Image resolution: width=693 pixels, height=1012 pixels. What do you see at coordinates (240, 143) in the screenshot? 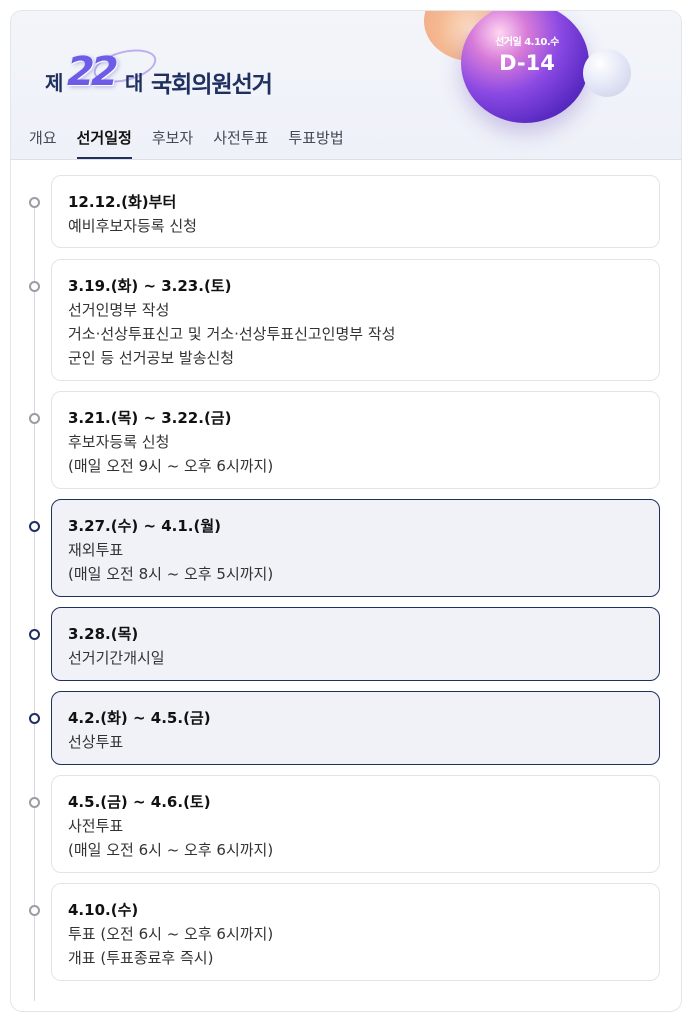
I see `tab-early-voting: 사전투표` at bounding box center [240, 143].